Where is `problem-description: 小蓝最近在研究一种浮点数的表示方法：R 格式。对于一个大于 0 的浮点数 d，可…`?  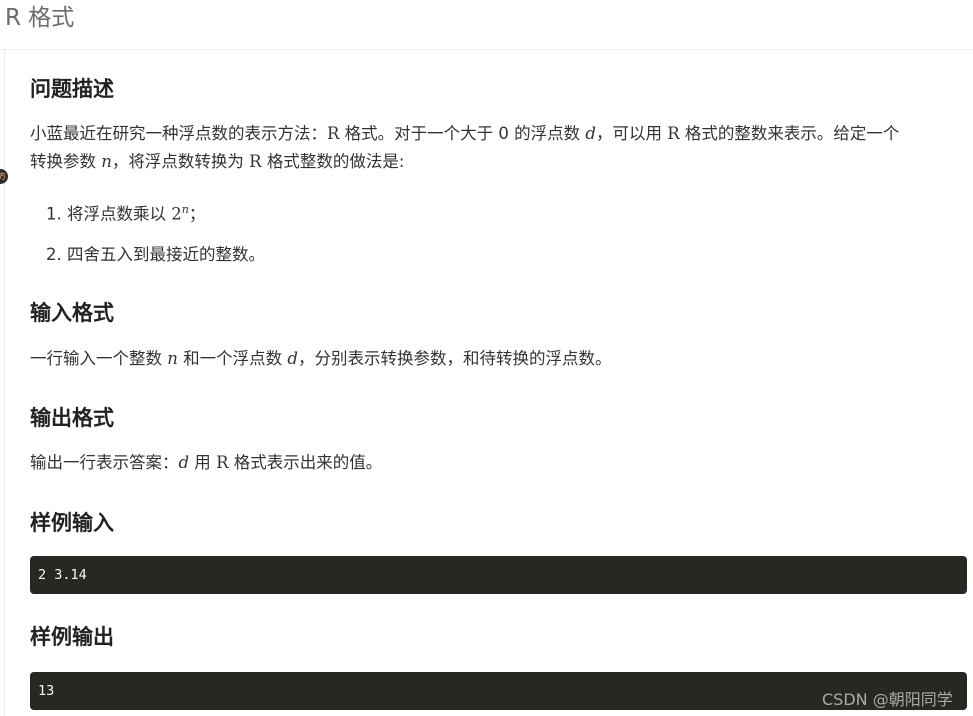
problem-description: 小蓝最近在研究一种浮点数的表示方法：R 格式。对于一个大于 0 的浮点数 d，可… is located at coordinates (495, 148).